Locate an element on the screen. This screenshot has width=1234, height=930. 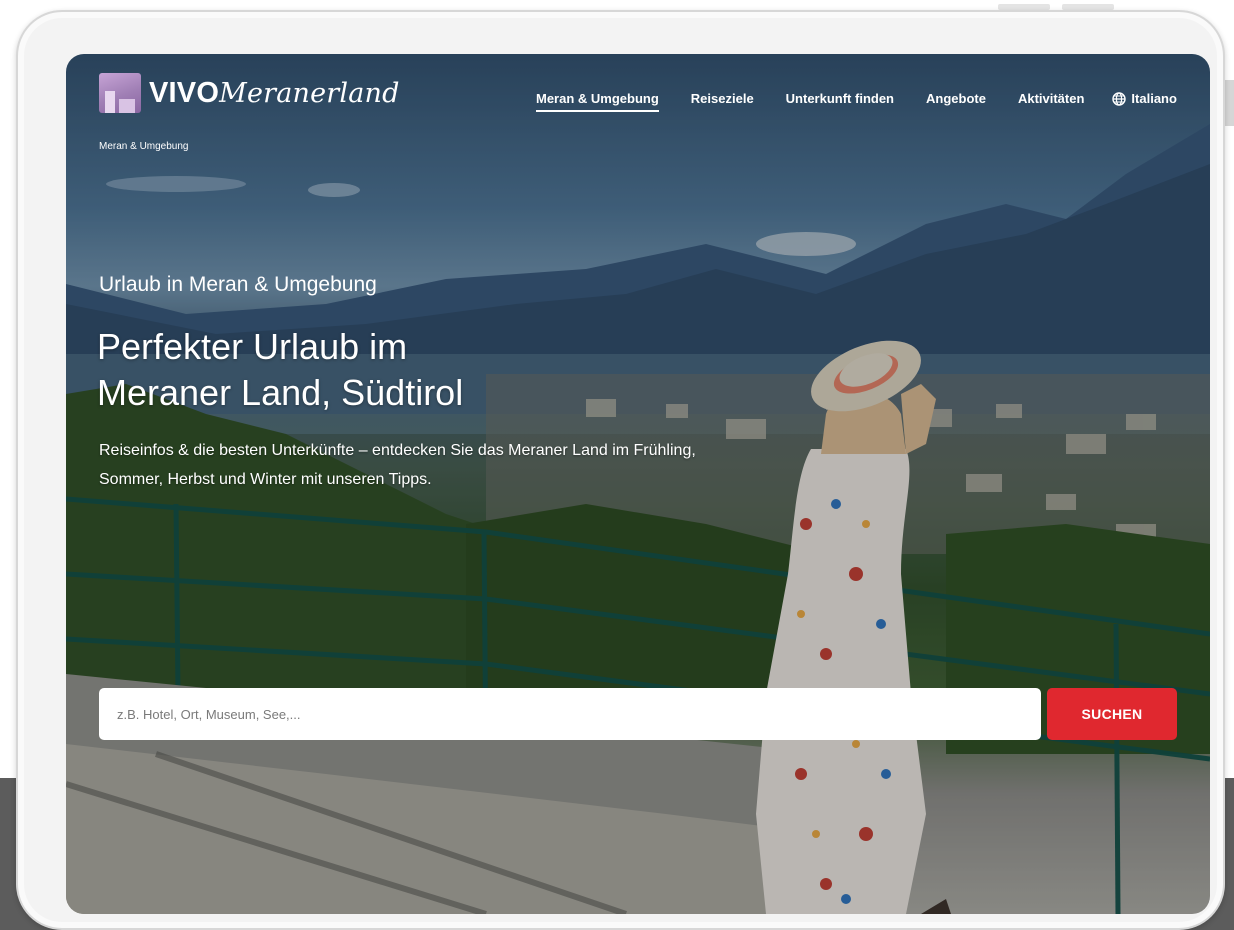
logo-text-bold: VIVO is located at coordinates (184, 92).